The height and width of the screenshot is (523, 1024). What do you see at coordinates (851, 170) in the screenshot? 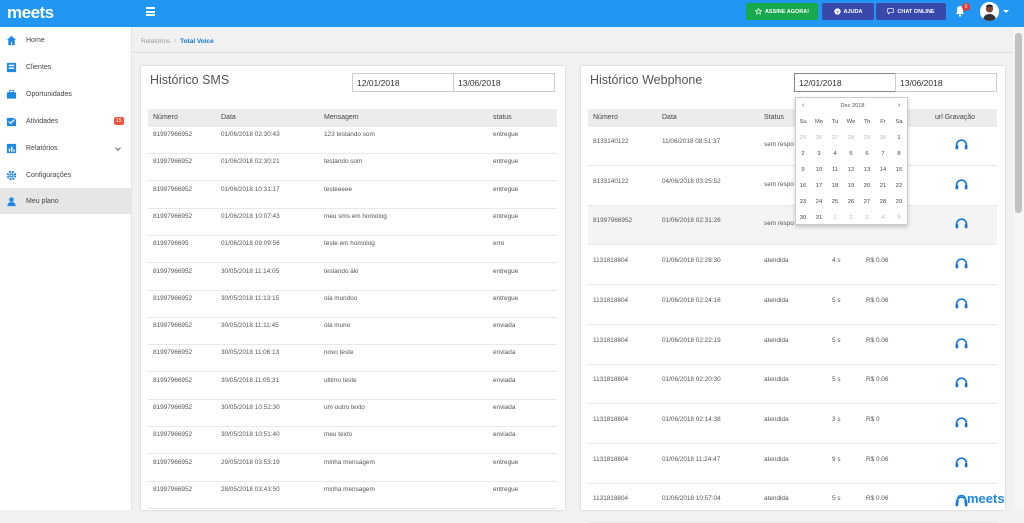
I see `calendar-day: 12` at bounding box center [851, 170].